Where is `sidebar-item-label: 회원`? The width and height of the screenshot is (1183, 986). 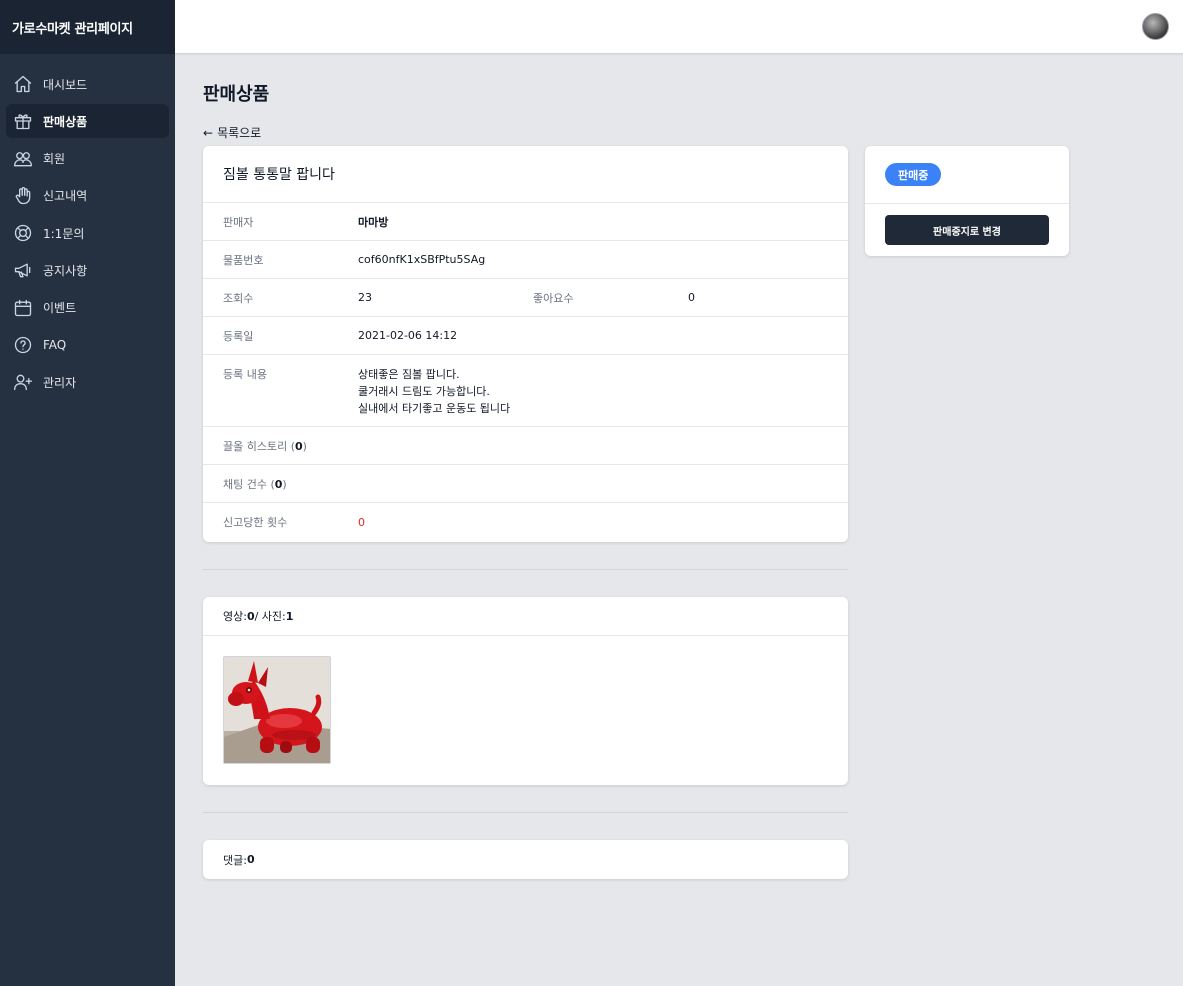 sidebar-item-label: 회원 is located at coordinates (54, 159).